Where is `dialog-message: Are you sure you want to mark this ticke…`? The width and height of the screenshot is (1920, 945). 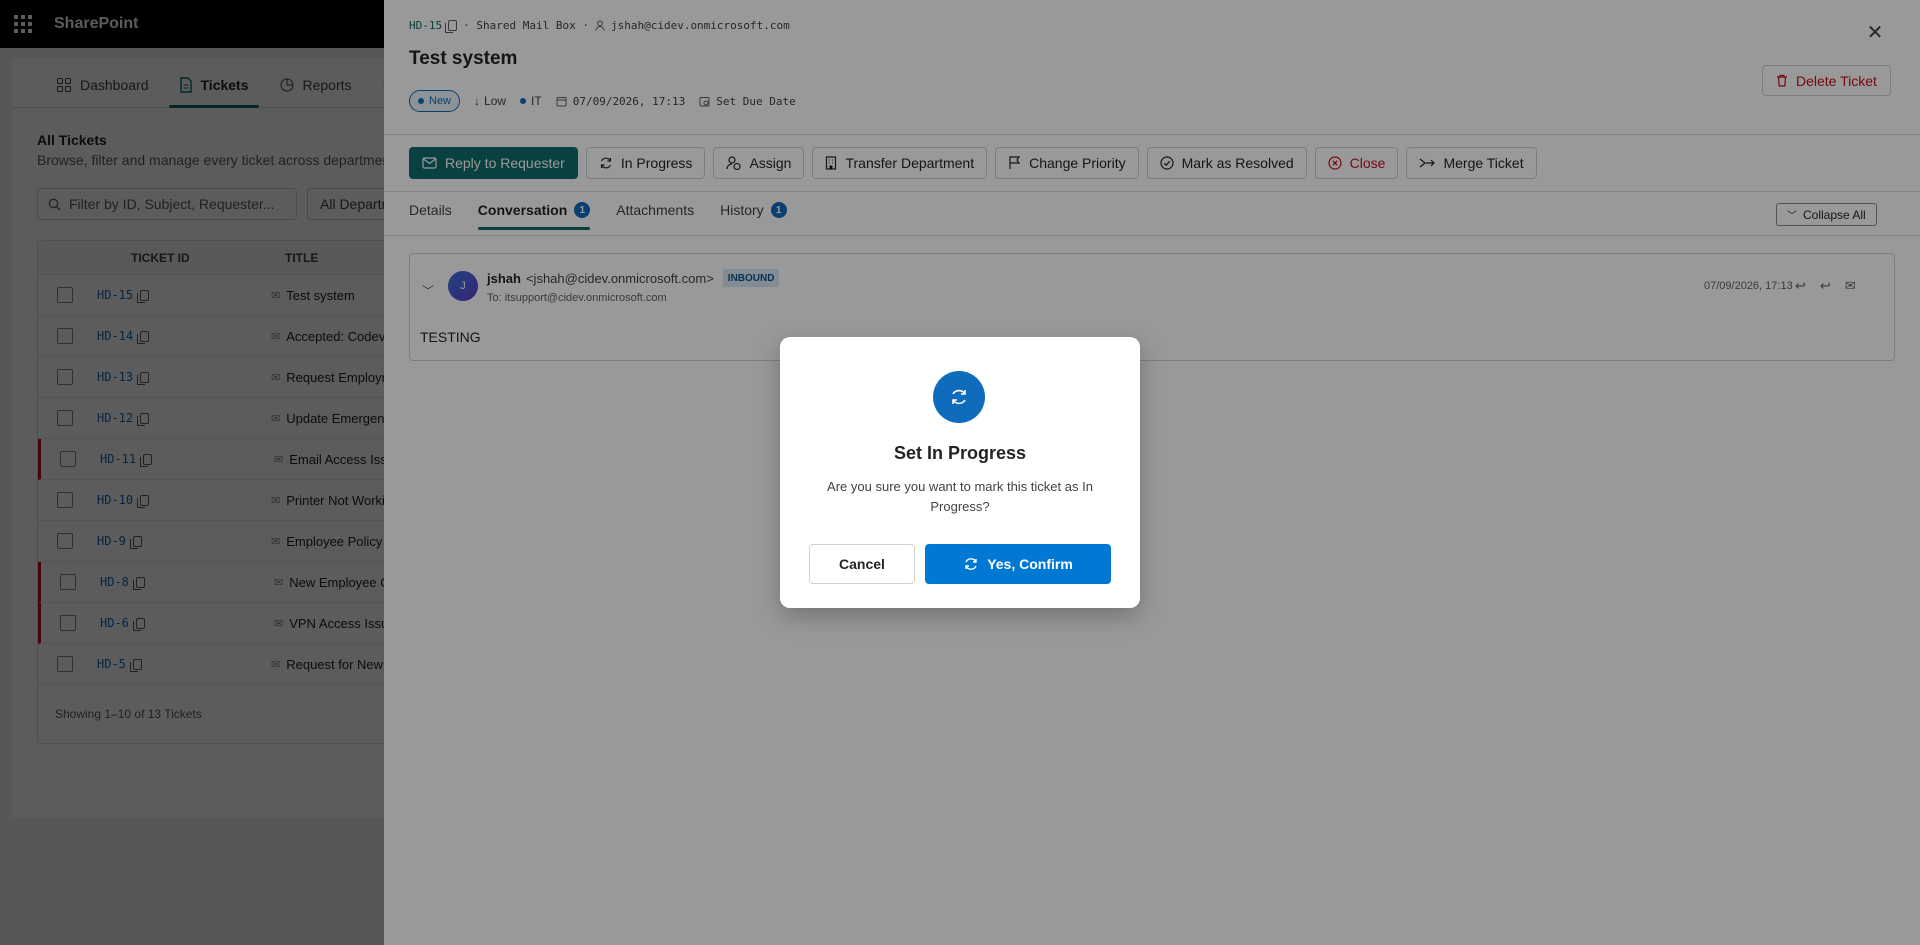
dialog-message: Are you sure you want to mark this ticke… is located at coordinates (960, 496).